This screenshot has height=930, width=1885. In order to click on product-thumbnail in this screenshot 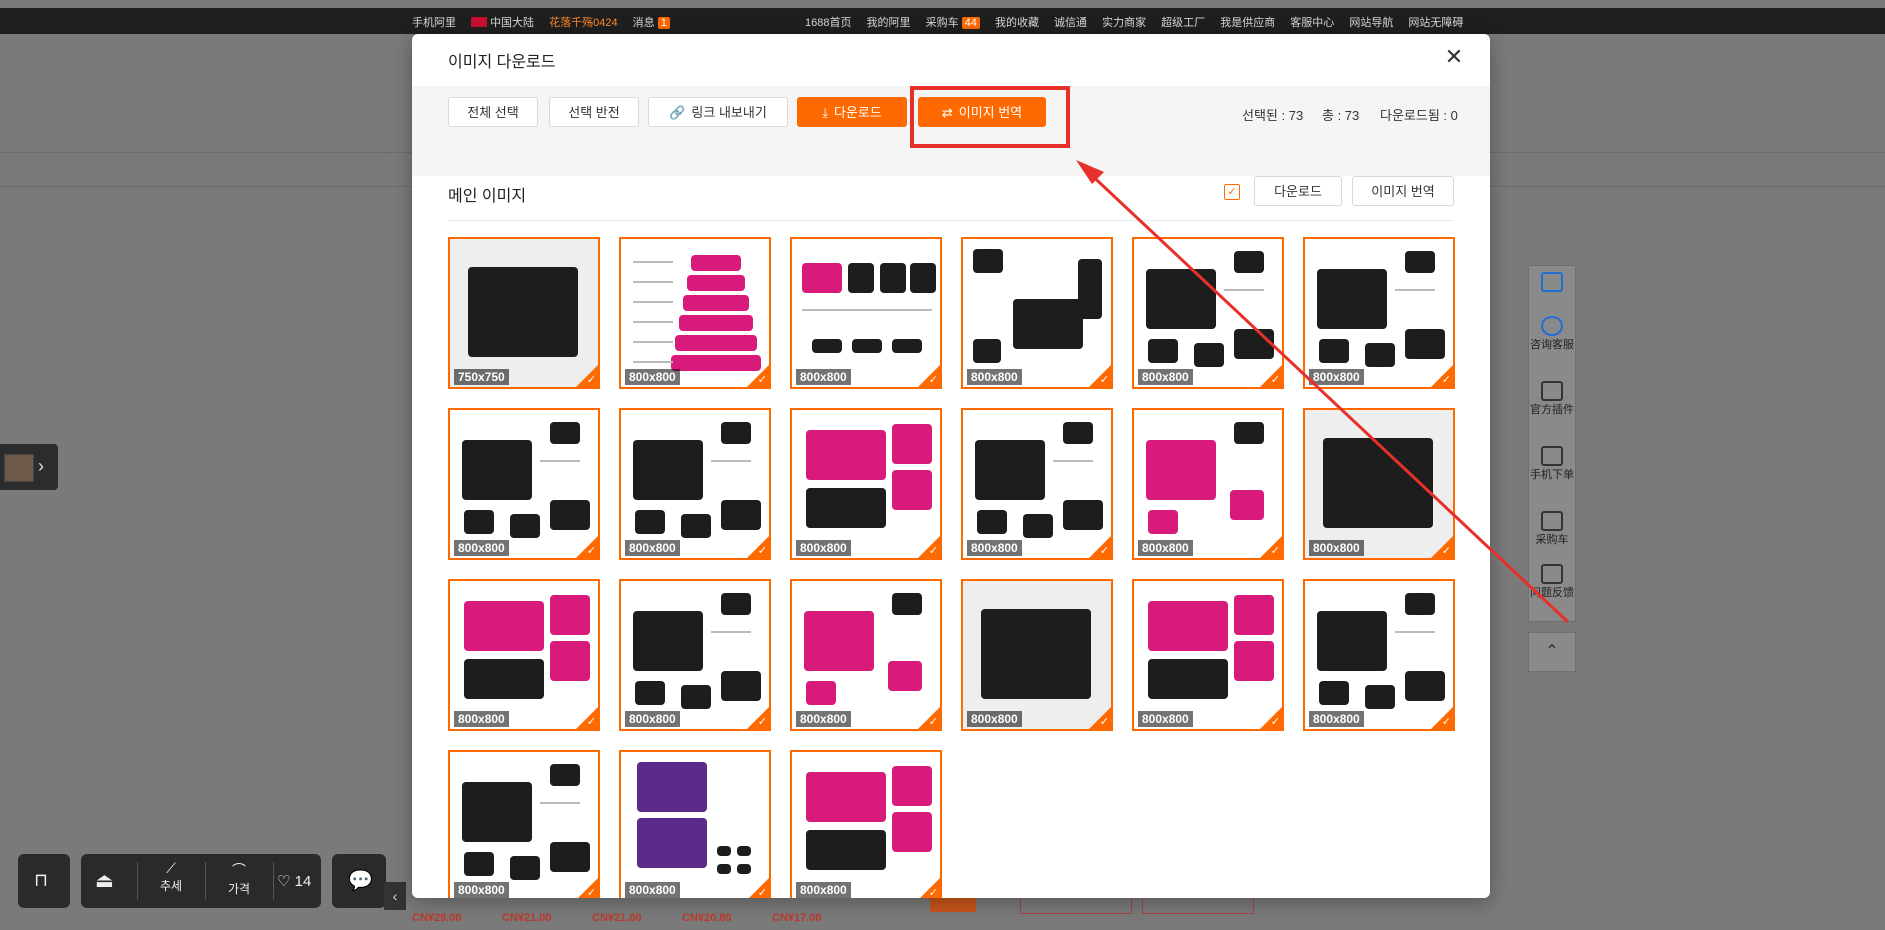, I will do `click(19, 468)`.